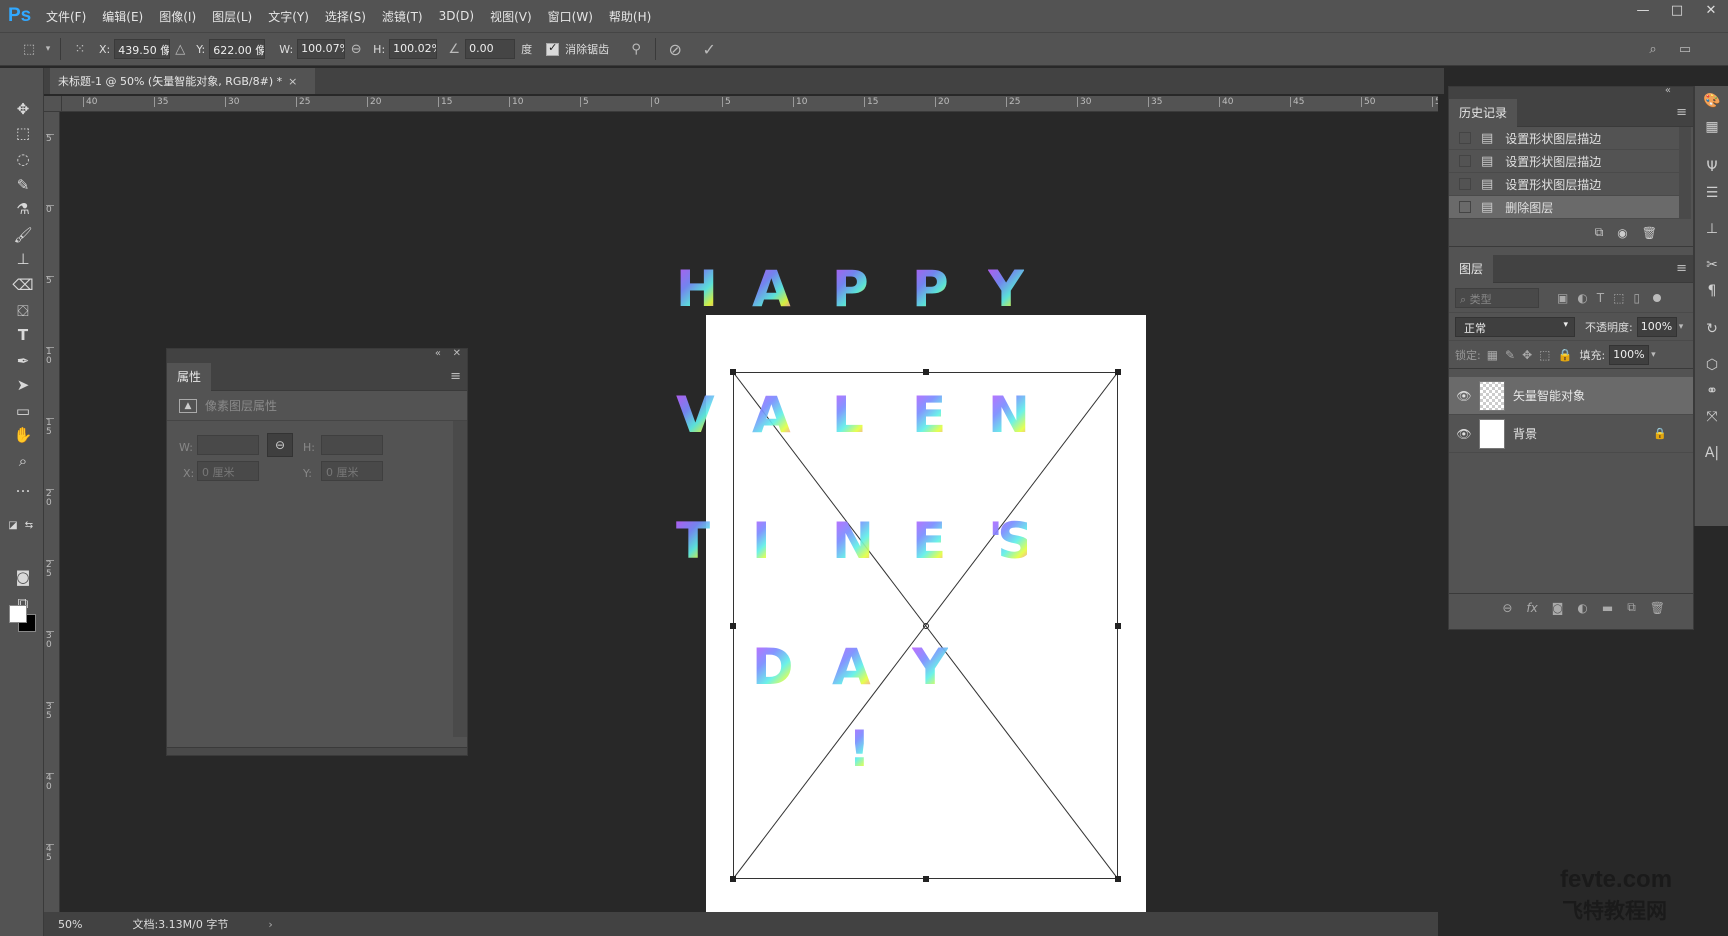  Describe the element at coordinates (750, 104) in the screenshot. I see `horizontal-ruler: 4035302520151050510152025303540455055` at that location.